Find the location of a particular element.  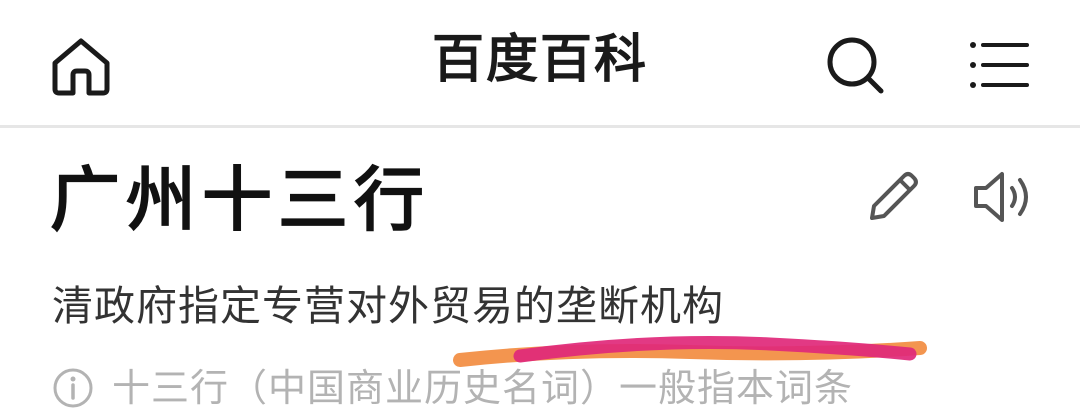

entry-title: 广州十三行 is located at coordinates (240, 200).